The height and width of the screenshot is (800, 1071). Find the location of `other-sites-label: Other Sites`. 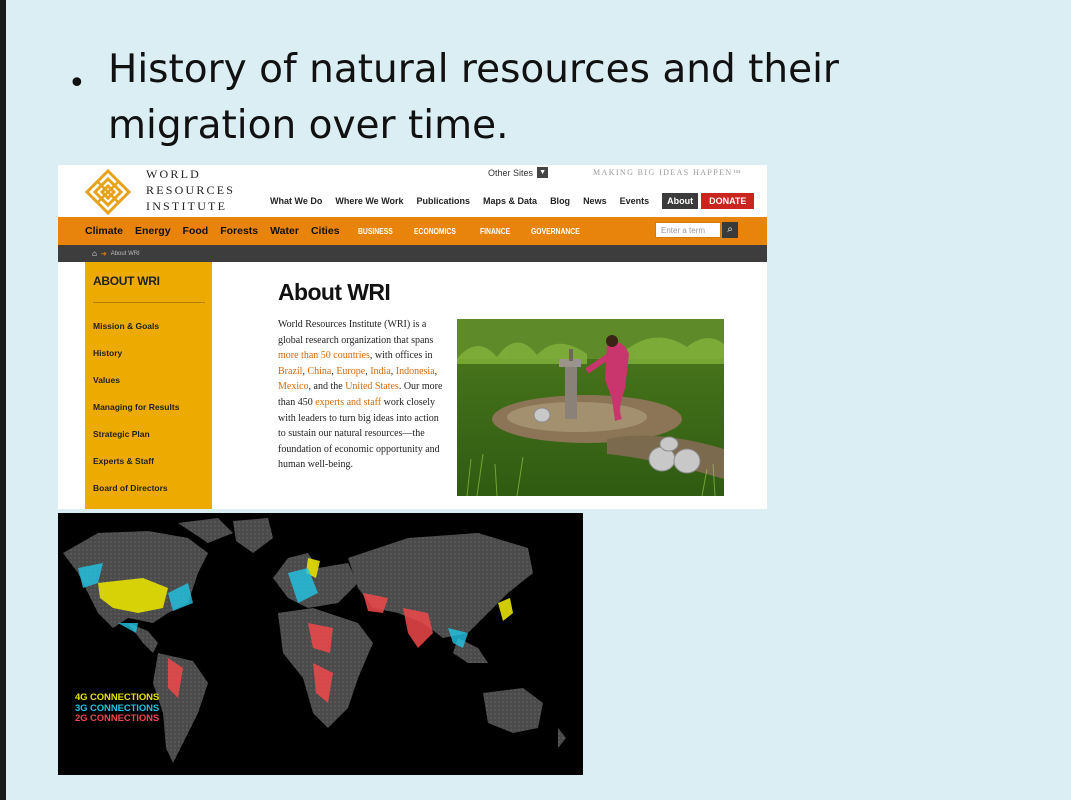

other-sites-label: Other Sites is located at coordinates (511, 172).